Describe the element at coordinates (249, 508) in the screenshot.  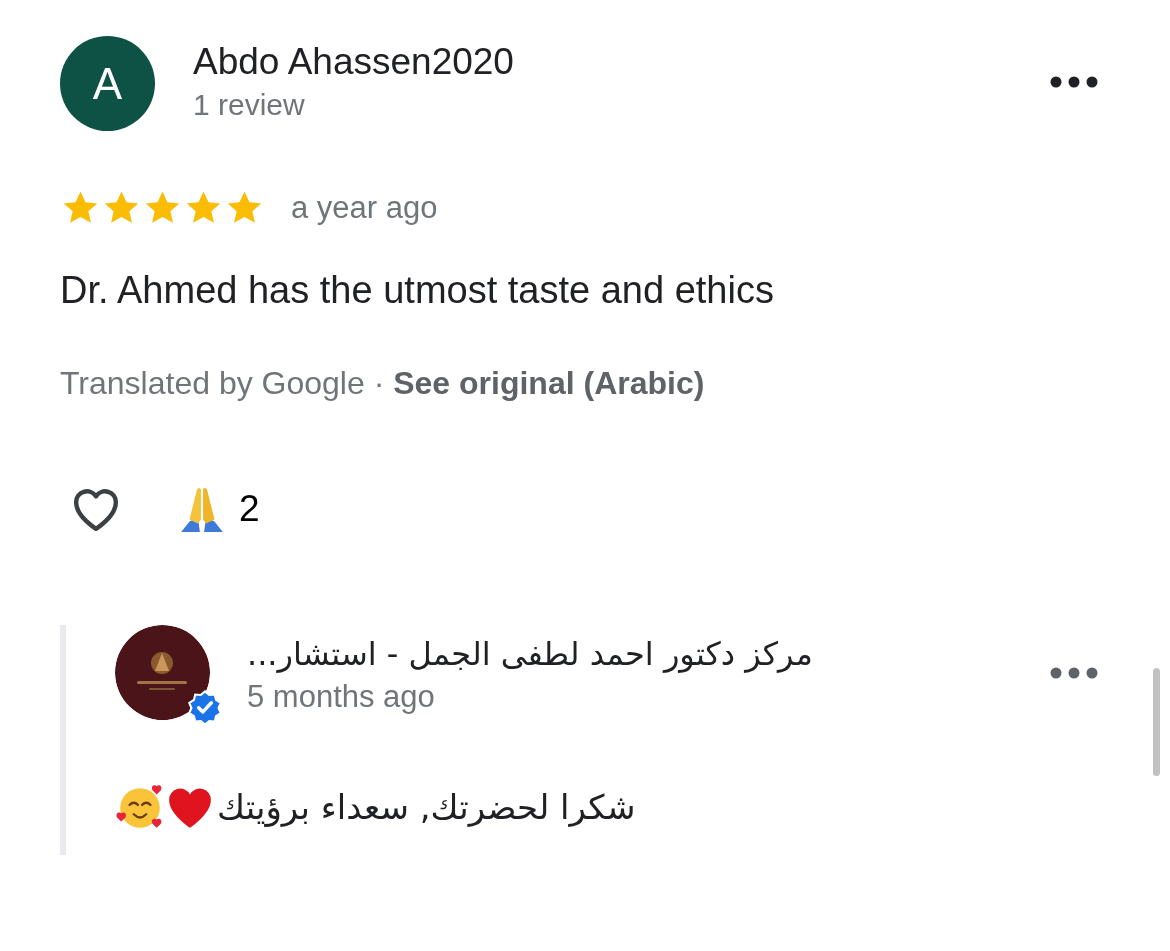
I see `reaction-count: 2` at that location.